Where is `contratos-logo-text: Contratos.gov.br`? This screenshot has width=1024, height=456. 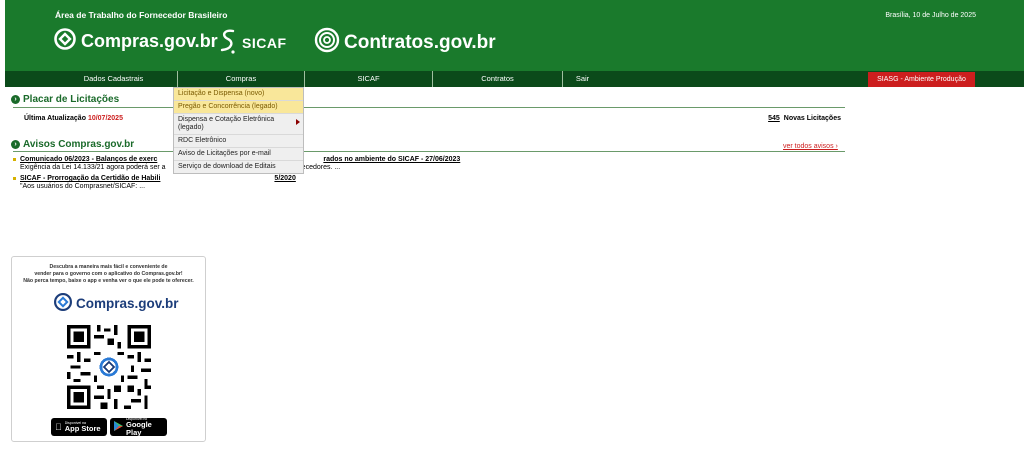
contratos-logo-text: Contratos.gov.br is located at coordinates (420, 42).